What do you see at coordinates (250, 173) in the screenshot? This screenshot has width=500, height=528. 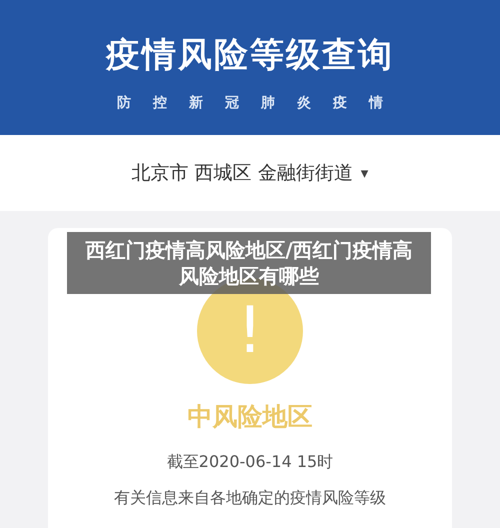 I see `location-dropdown: 北京市 西城区 金融街街道 ▾` at bounding box center [250, 173].